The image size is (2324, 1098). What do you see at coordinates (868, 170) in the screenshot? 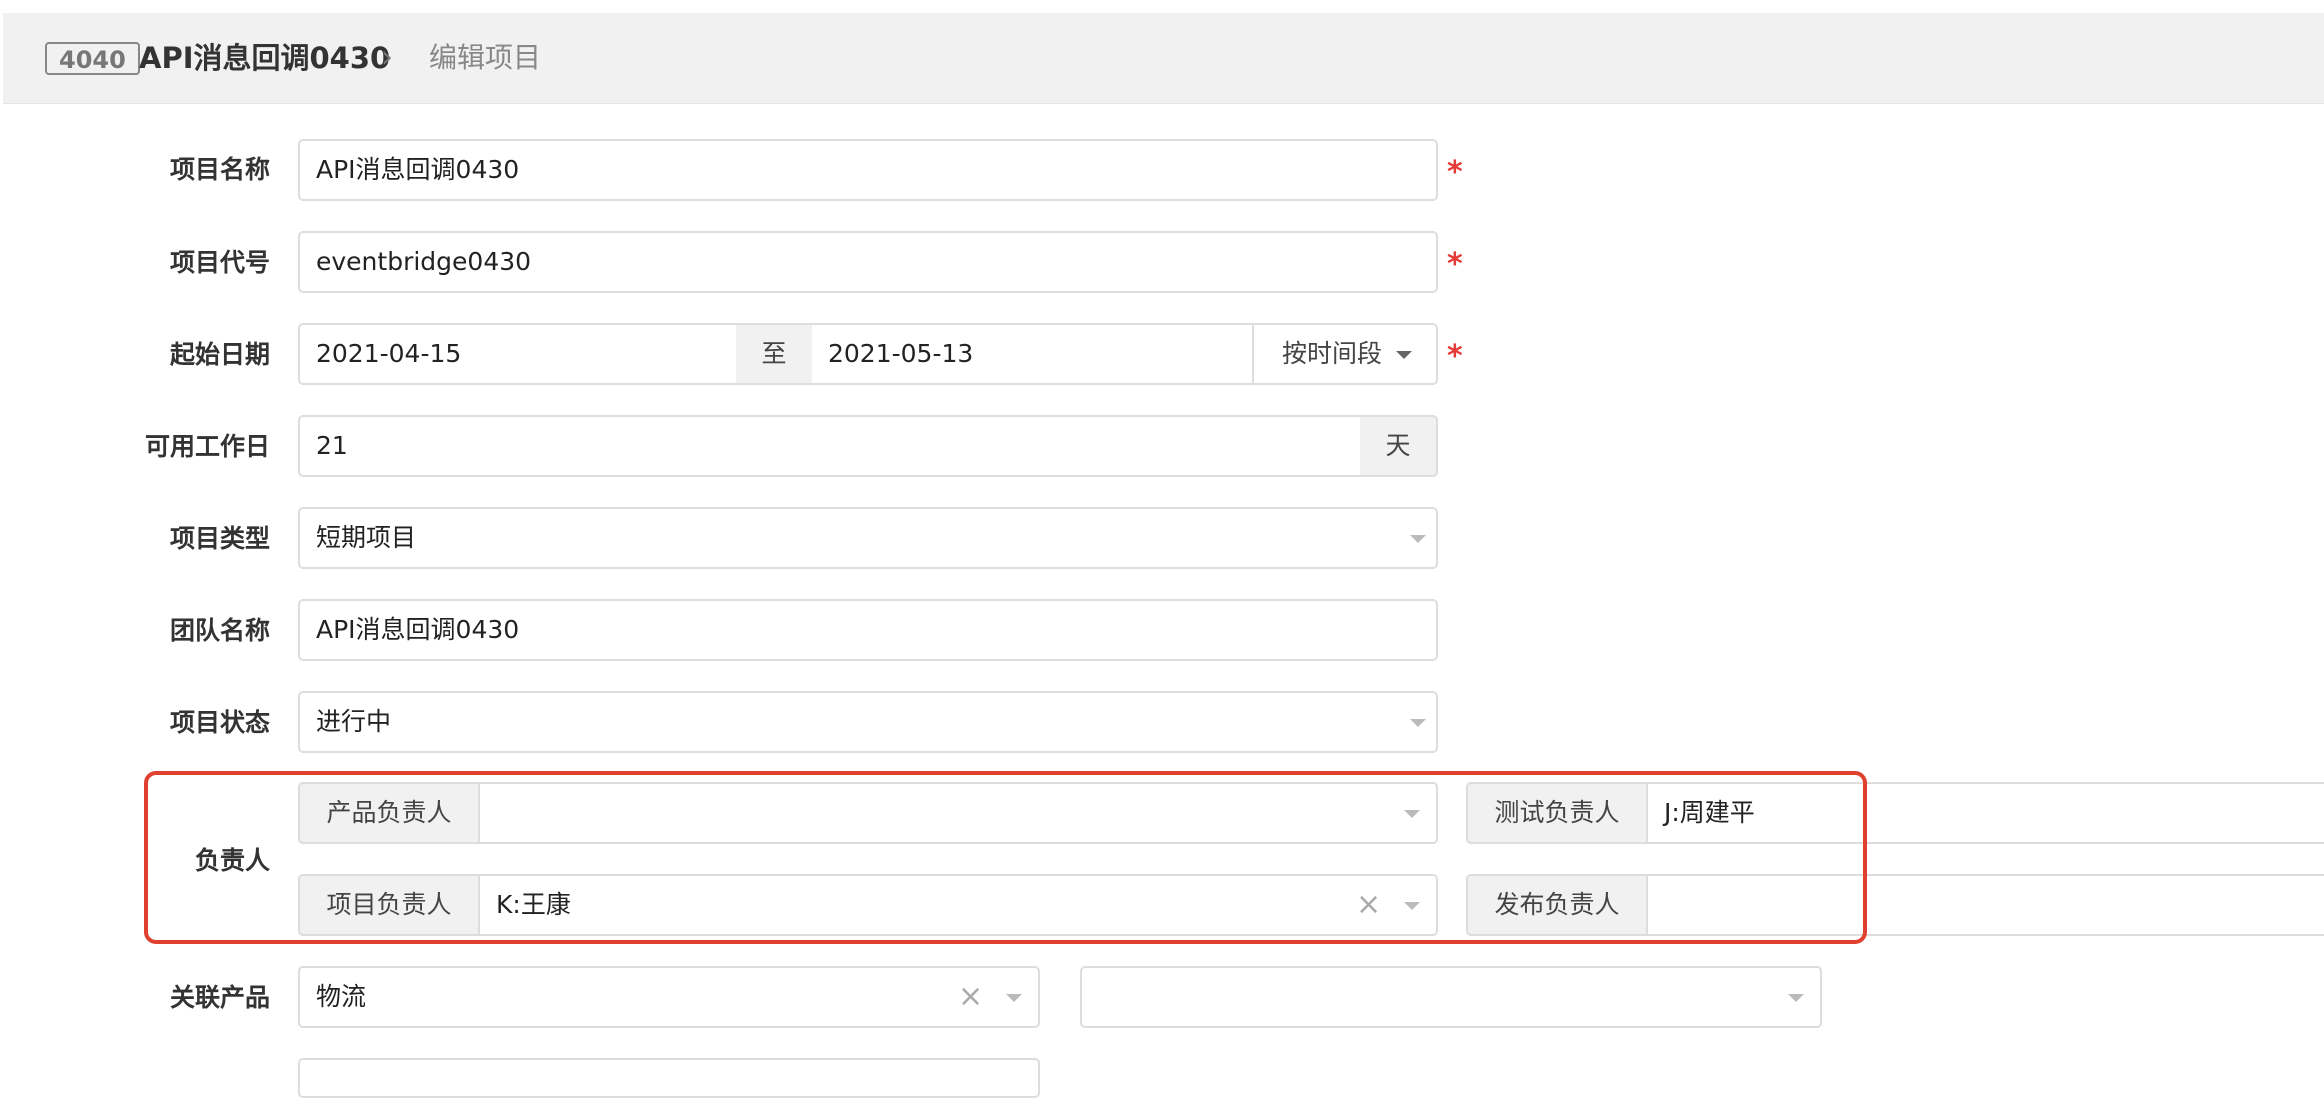
I see `project-name-input: API消息回调0430` at bounding box center [868, 170].